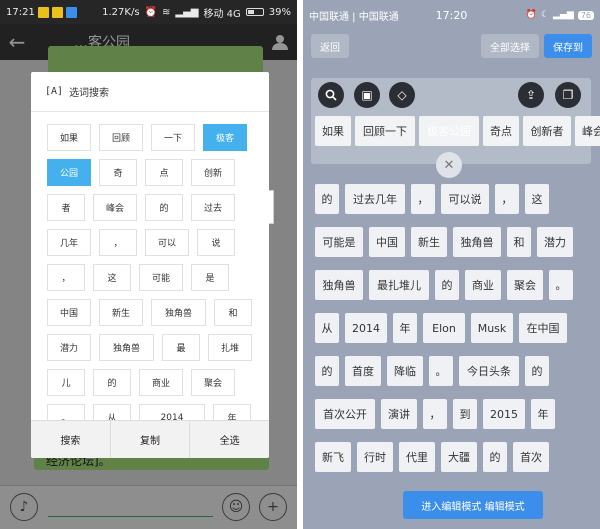 Image resolution: width=600 pixels, height=529 pixels. Describe the element at coordinates (489, 371) in the screenshot. I see `word-chip: 今日头条` at that location.